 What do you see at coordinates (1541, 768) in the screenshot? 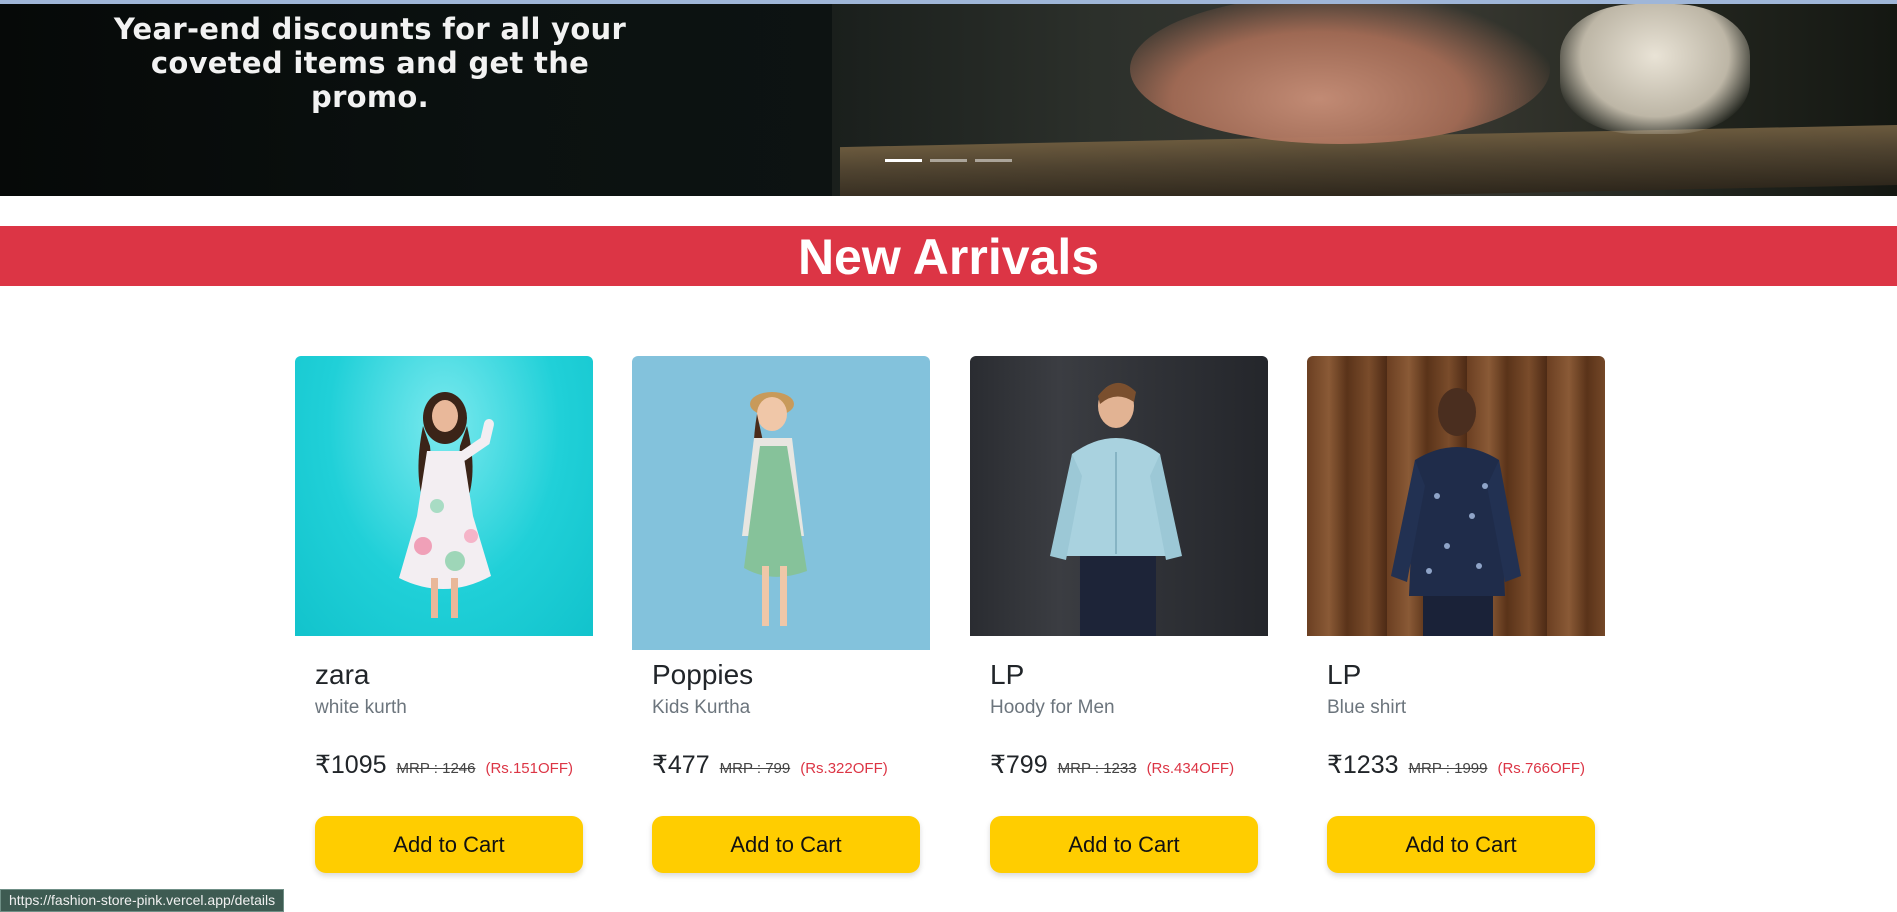
I see `product-discount: (Rs.766OFF)` at bounding box center [1541, 768].